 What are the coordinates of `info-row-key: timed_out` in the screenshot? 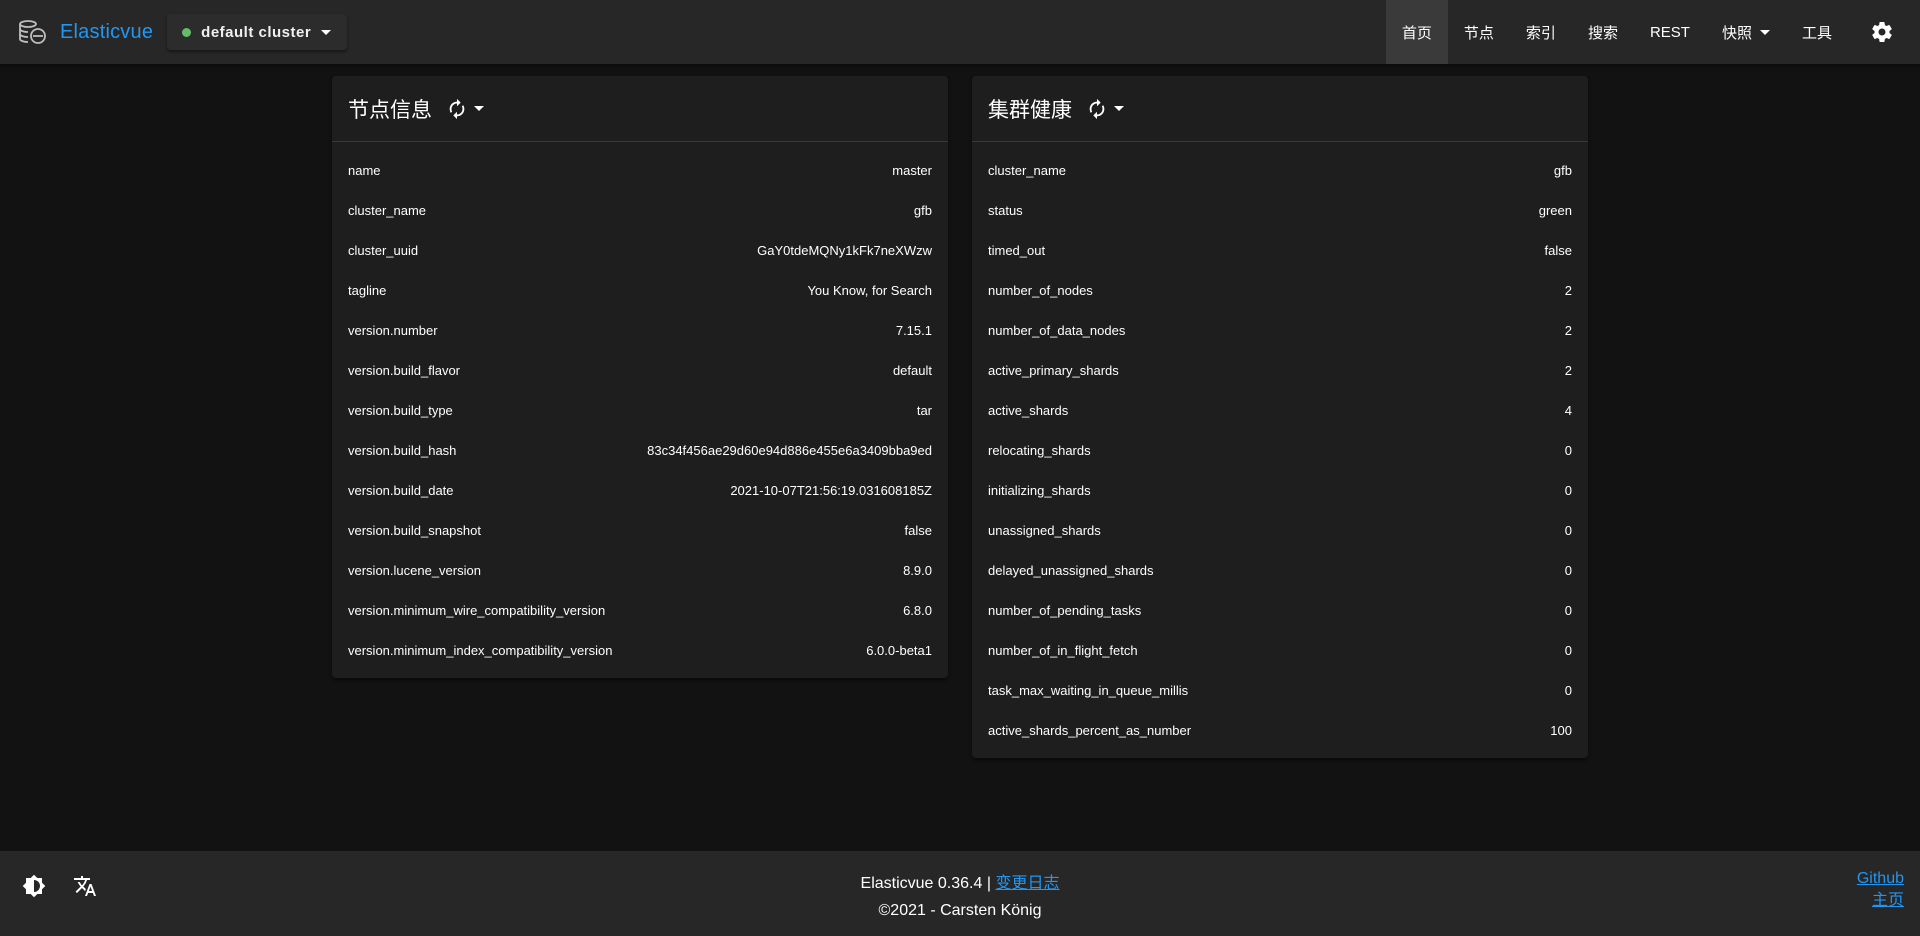 It's located at (1017, 250).